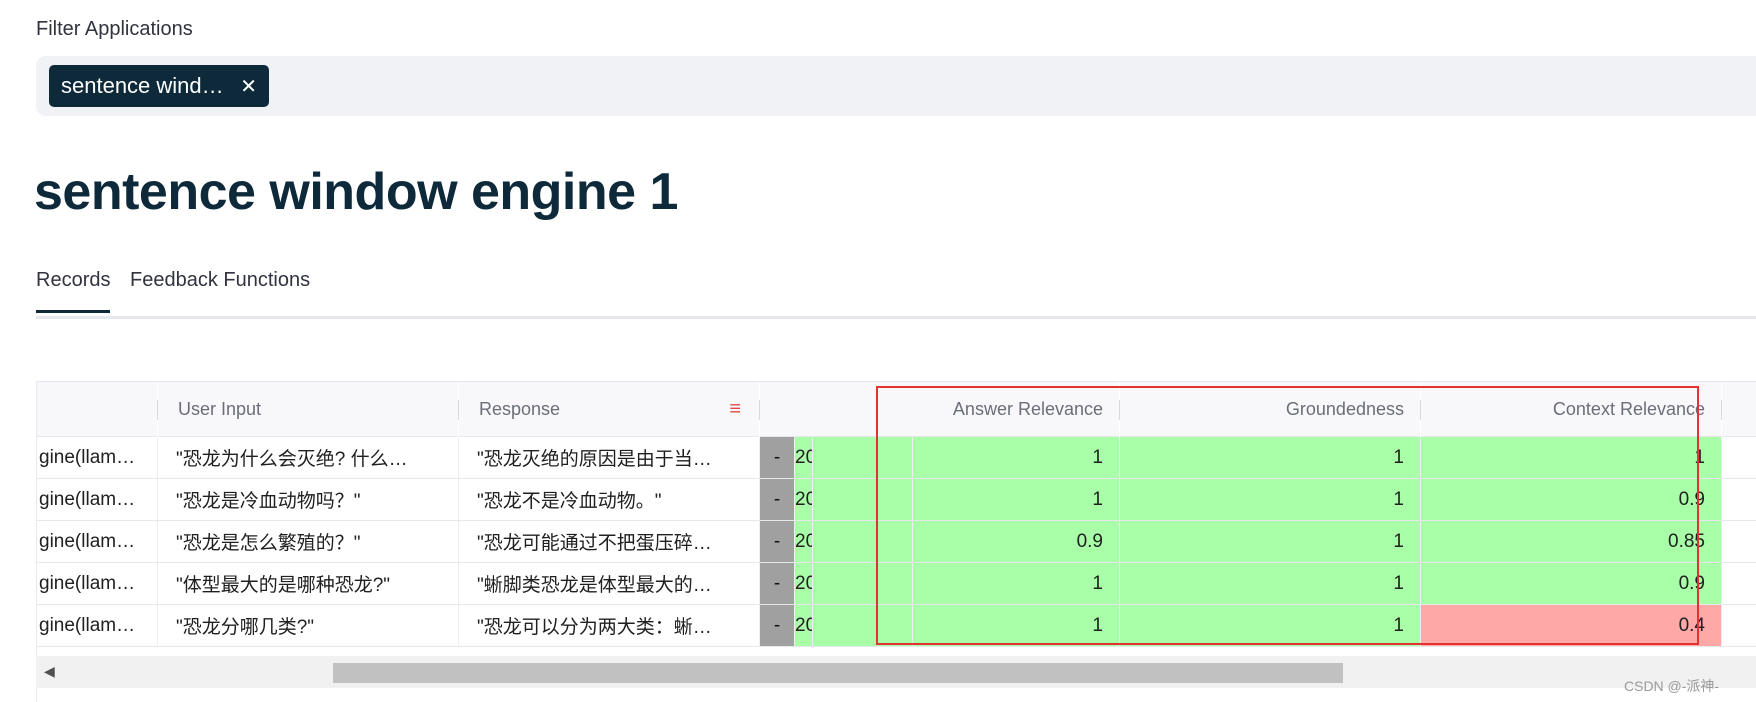 The width and height of the screenshot is (1756, 702). Describe the element at coordinates (896, 292) in the screenshot. I see `tab-bar: Records Feedback Functions` at that location.